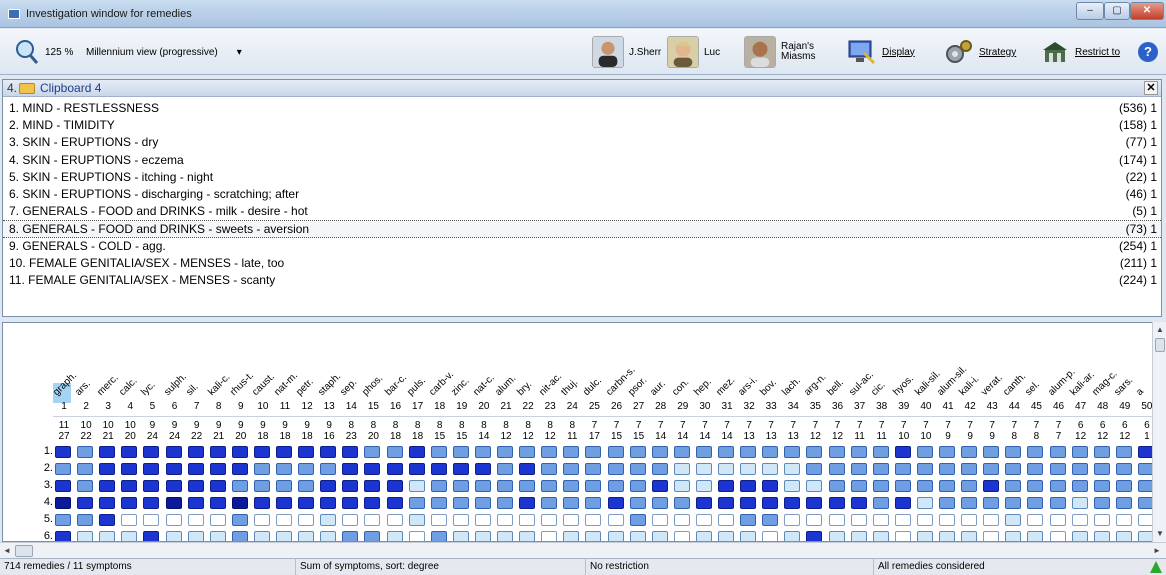 The height and width of the screenshot is (575, 1166). I want to click on horizontal-scroll-thumb, so click(24, 551).